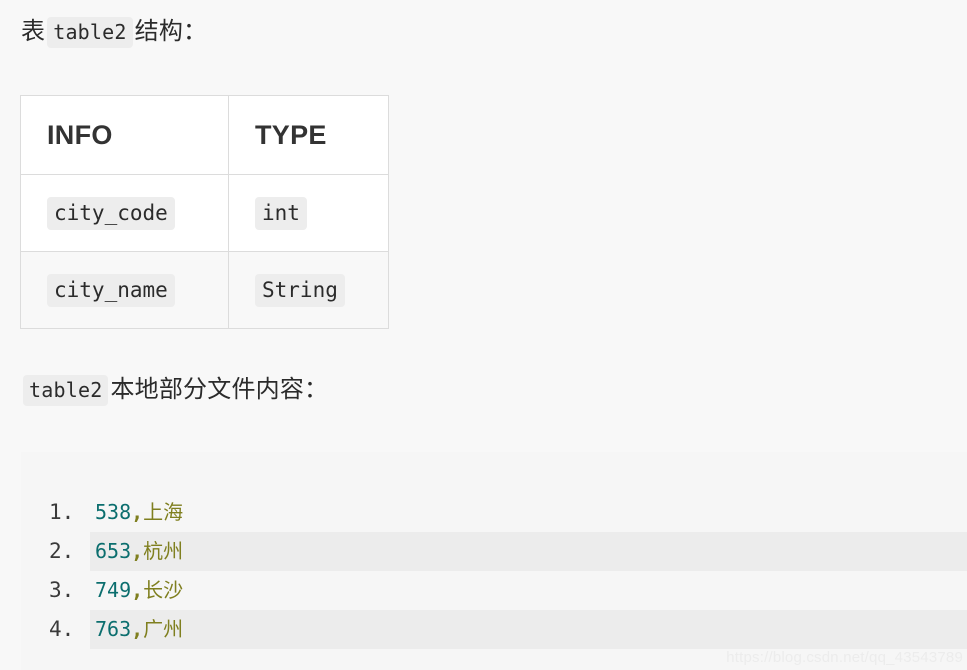 The width and height of the screenshot is (967, 670). What do you see at coordinates (113, 590) in the screenshot?
I see `token-city-code: 749` at bounding box center [113, 590].